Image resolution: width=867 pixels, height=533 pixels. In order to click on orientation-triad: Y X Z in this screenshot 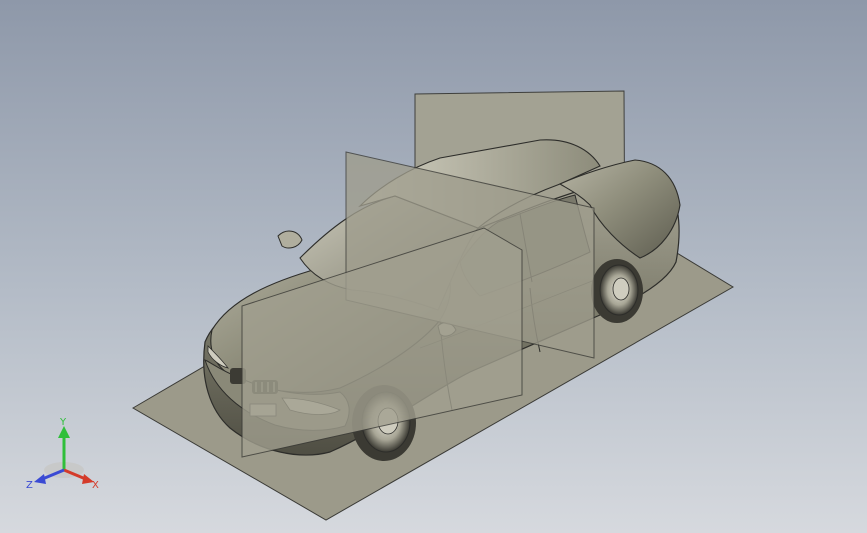, I will do `click(62, 454)`.